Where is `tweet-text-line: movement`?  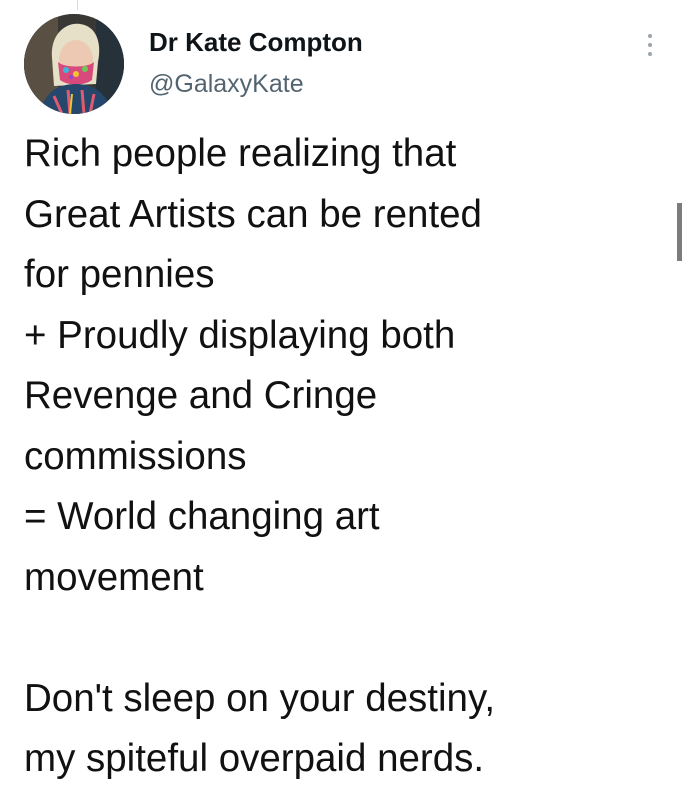
tweet-text-line: movement is located at coordinates (114, 577).